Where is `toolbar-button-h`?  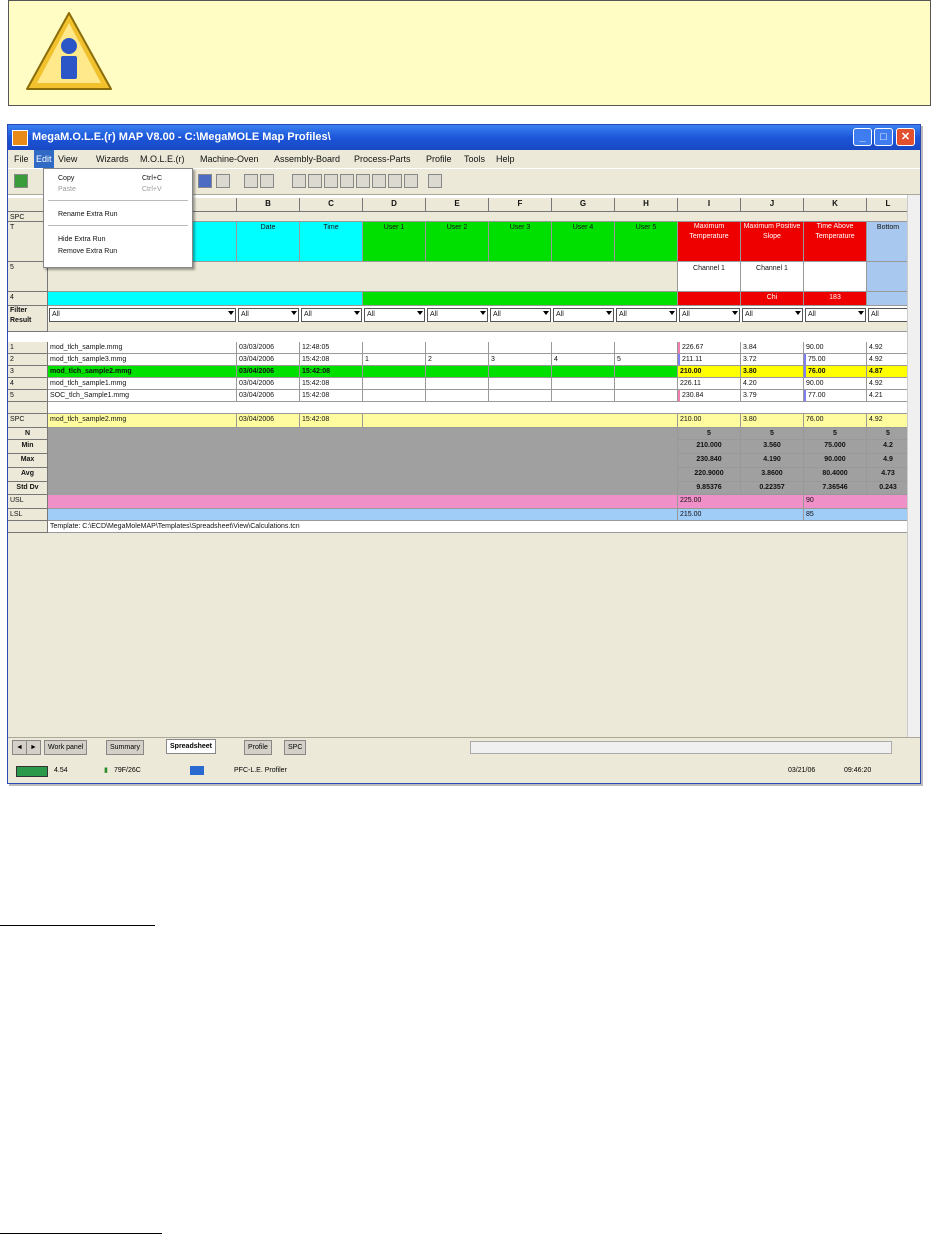
toolbar-button-h is located at coordinates (379, 181).